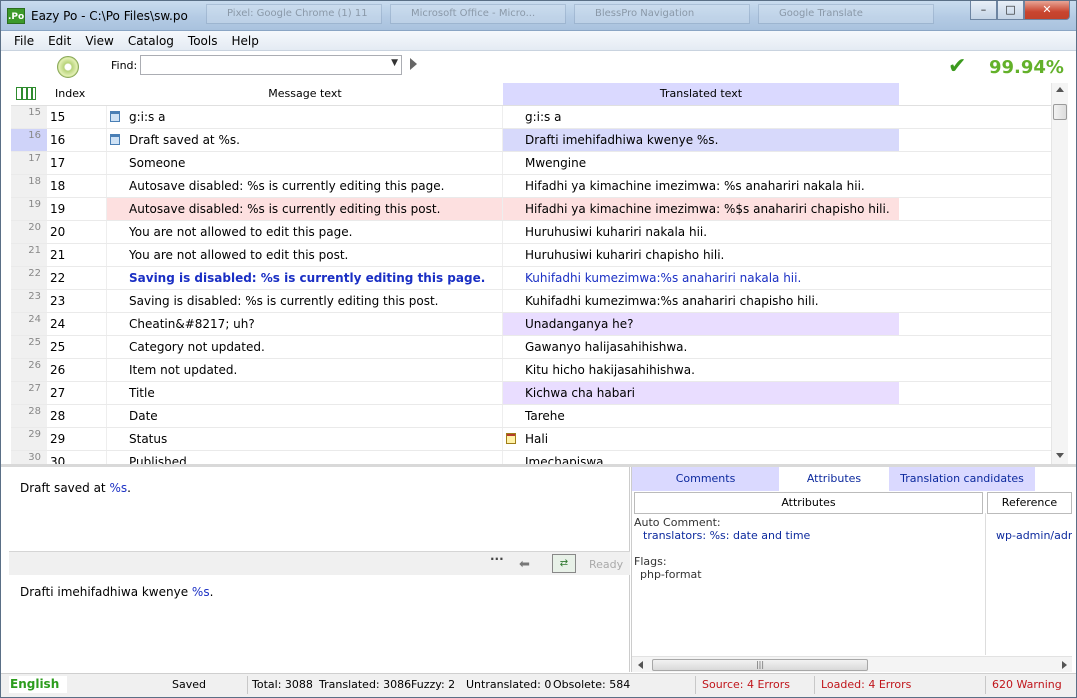 The image size is (1077, 698). What do you see at coordinates (77, 416) in the screenshot?
I see `row-index: 28` at bounding box center [77, 416].